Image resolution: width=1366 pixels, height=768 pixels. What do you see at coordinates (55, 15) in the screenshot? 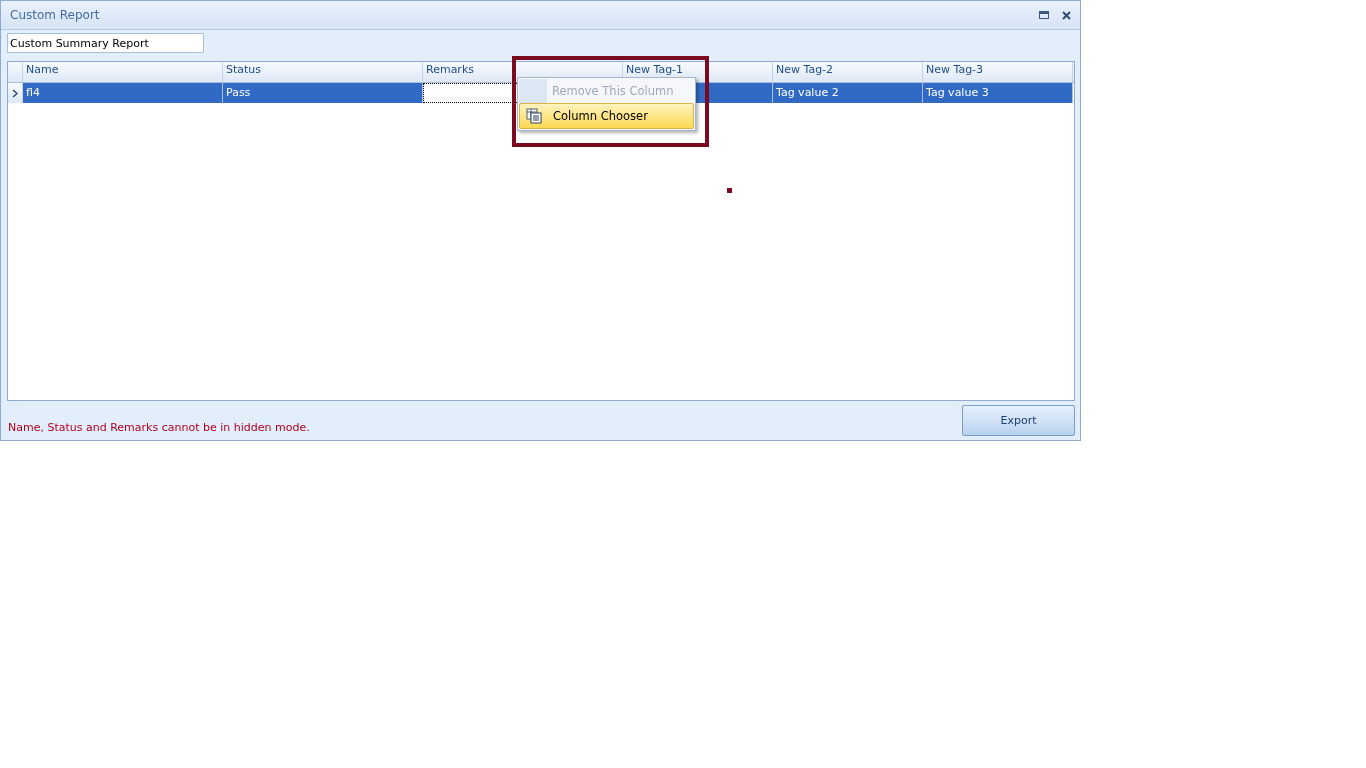
I see `window-title: Custom Report` at bounding box center [55, 15].